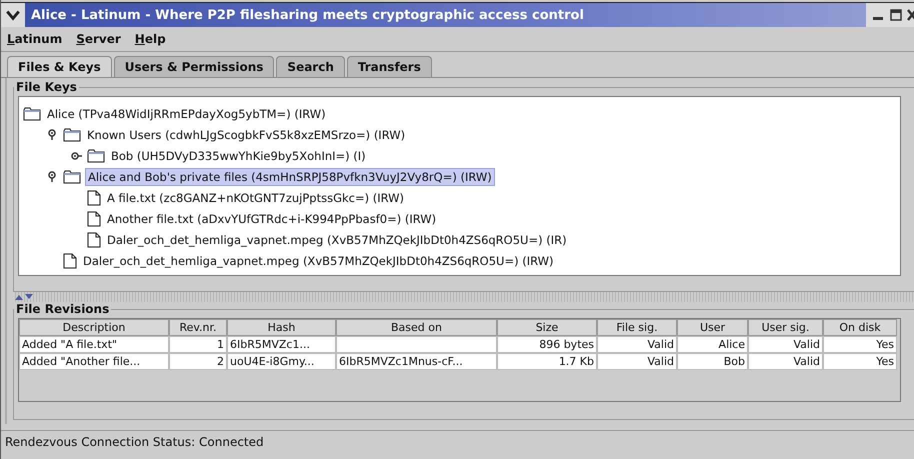 The height and width of the screenshot is (459, 914). I want to click on menu-item: Latinum, so click(34, 39).